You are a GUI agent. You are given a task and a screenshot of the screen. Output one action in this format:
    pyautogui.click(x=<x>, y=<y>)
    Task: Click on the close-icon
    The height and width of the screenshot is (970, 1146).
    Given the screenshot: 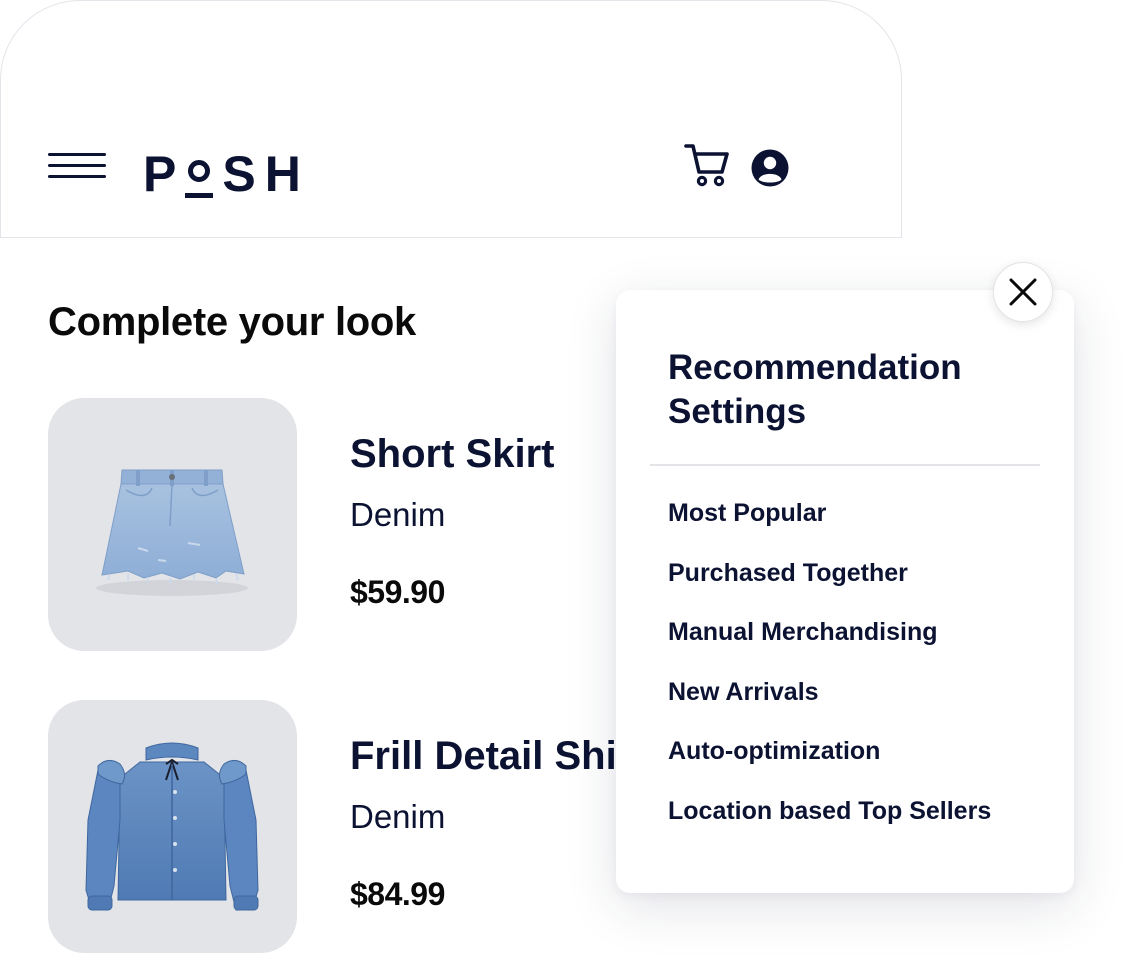 What is the action you would take?
    pyautogui.click(x=1023, y=292)
    